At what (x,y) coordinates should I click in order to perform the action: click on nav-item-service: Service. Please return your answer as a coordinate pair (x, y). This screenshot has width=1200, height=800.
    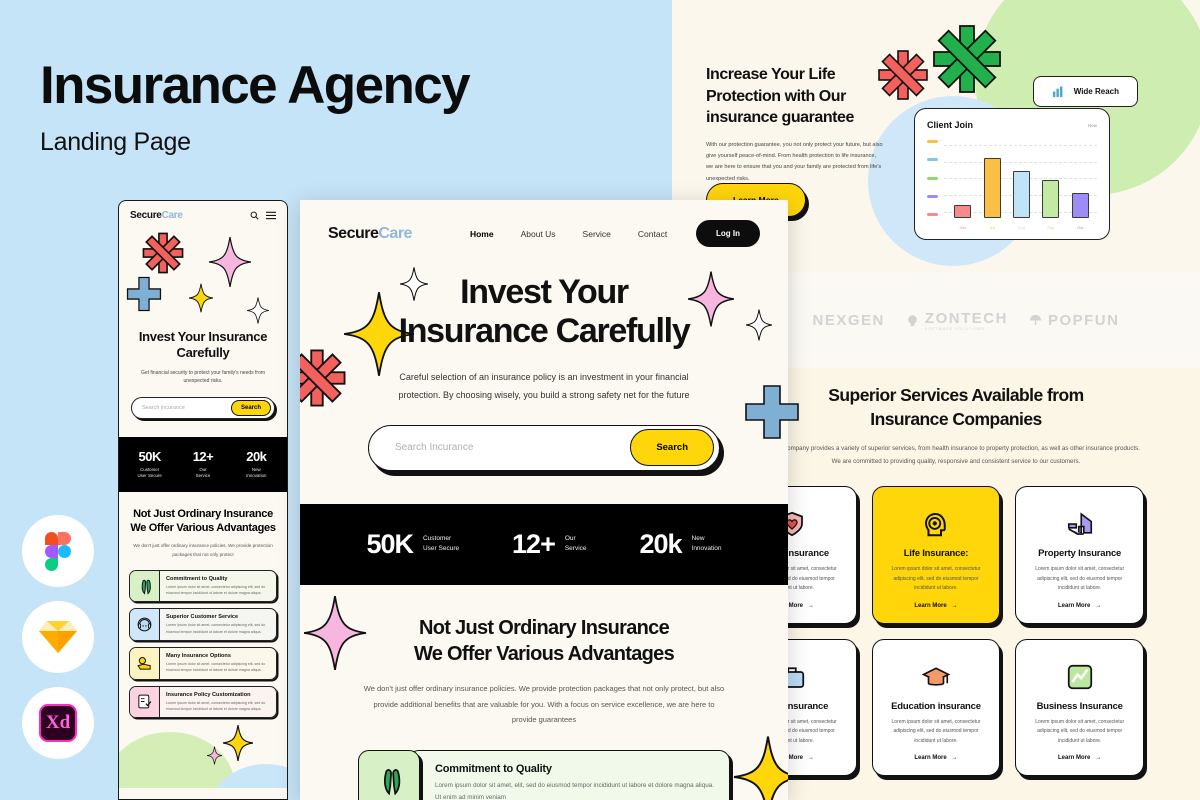
    Looking at the image, I should click on (597, 234).